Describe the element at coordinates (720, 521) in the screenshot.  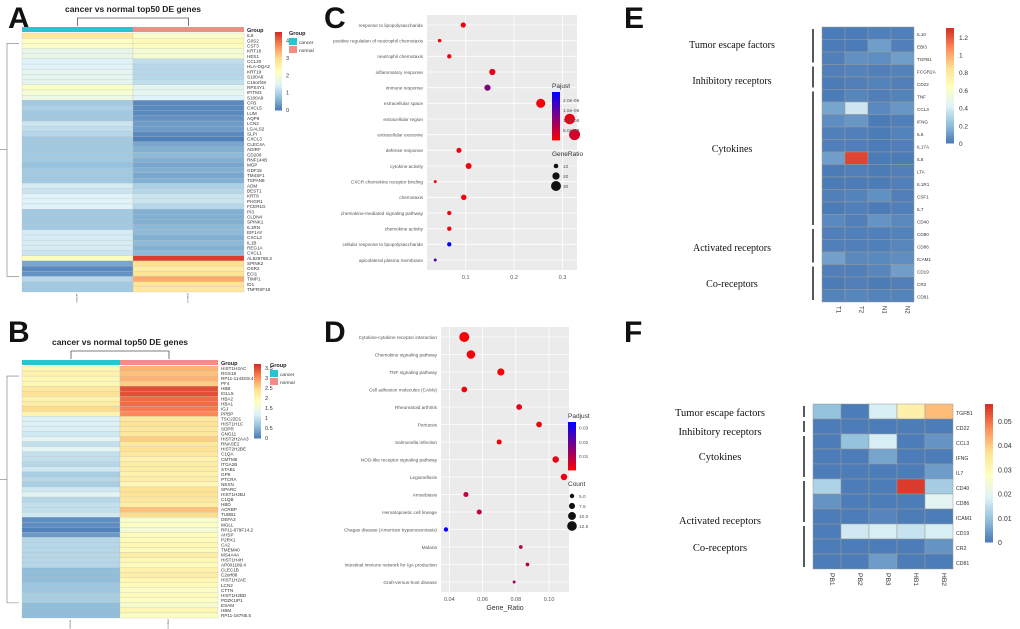
I see `group-label: Activated receptors` at that location.